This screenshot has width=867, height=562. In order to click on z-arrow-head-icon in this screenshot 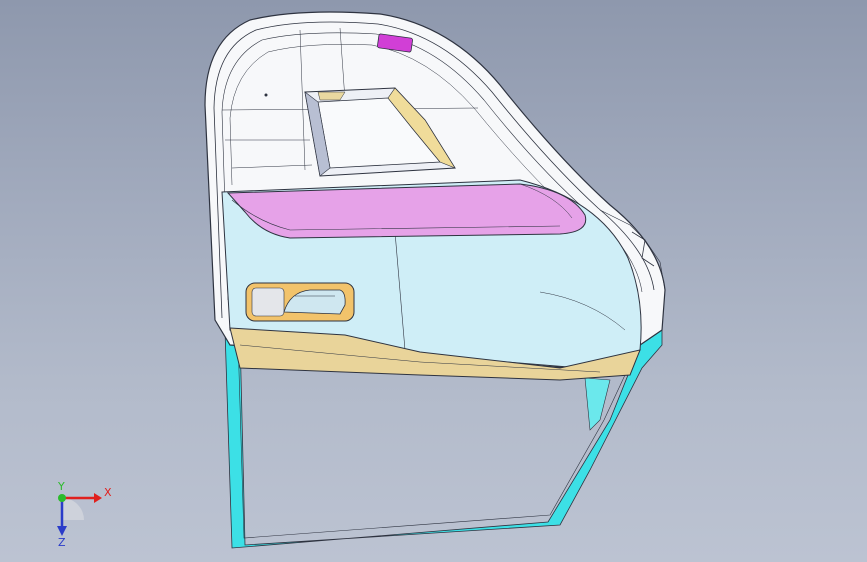, I will do `click(62, 531)`.